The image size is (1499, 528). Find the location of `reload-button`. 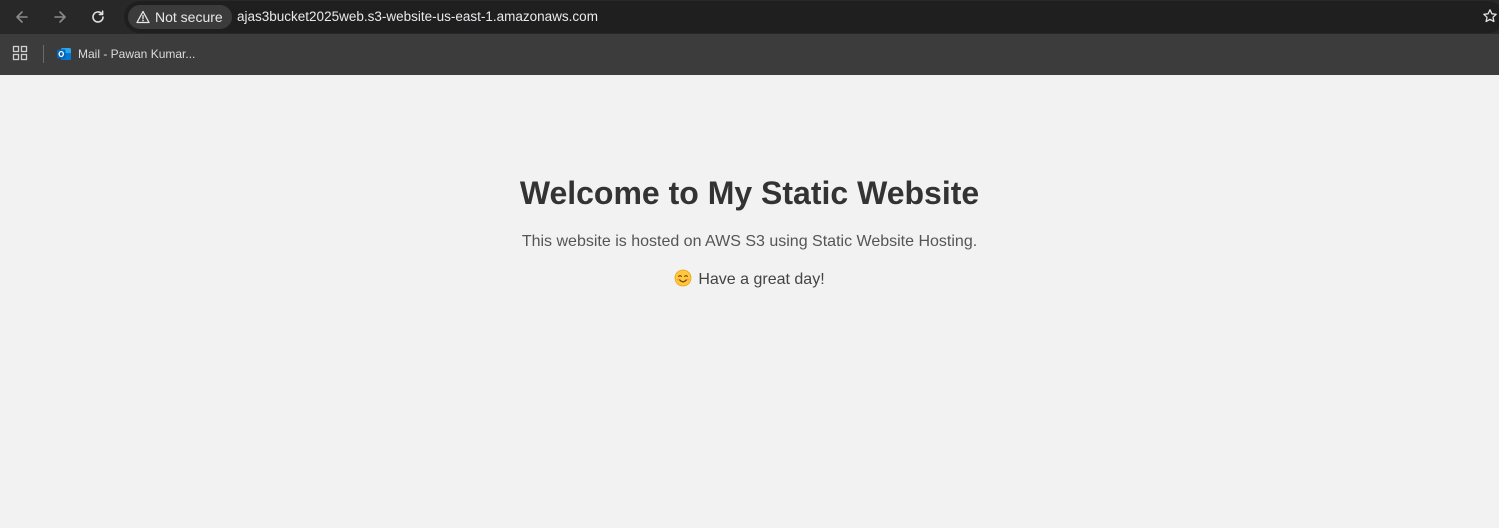

reload-button is located at coordinates (98, 17).